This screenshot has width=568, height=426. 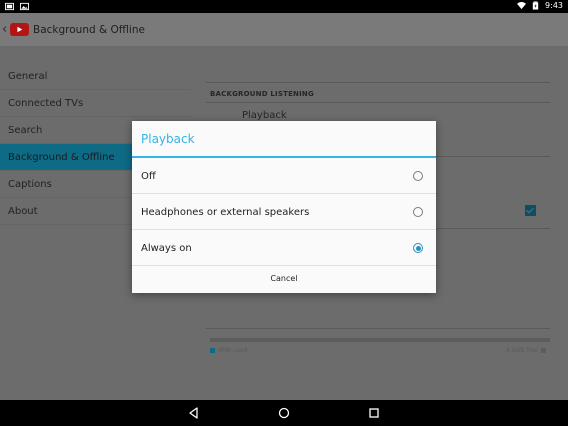 What do you see at coordinates (554, 5) in the screenshot?
I see `status-time: 9:43` at bounding box center [554, 5].